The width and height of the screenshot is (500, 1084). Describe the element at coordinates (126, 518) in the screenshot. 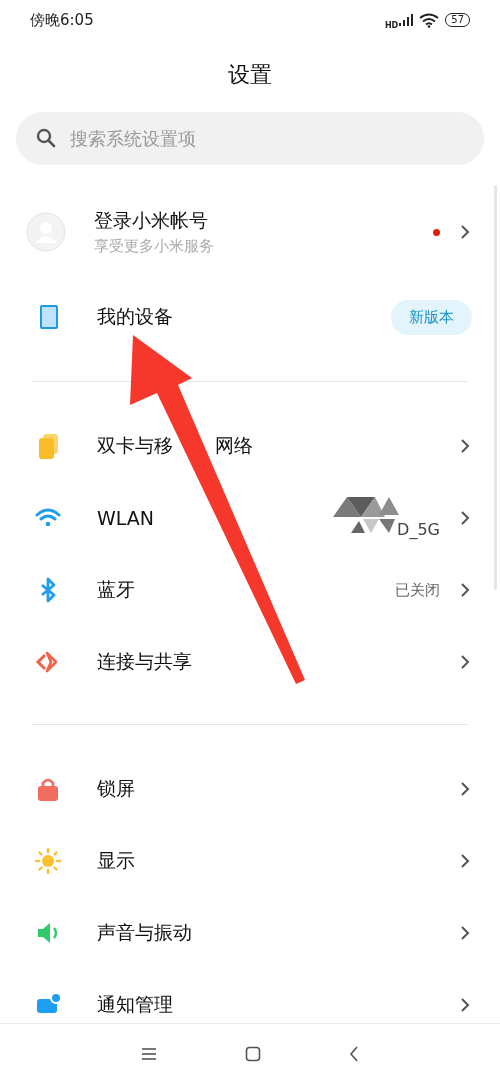

I see `setting-label: WLAN` at that location.